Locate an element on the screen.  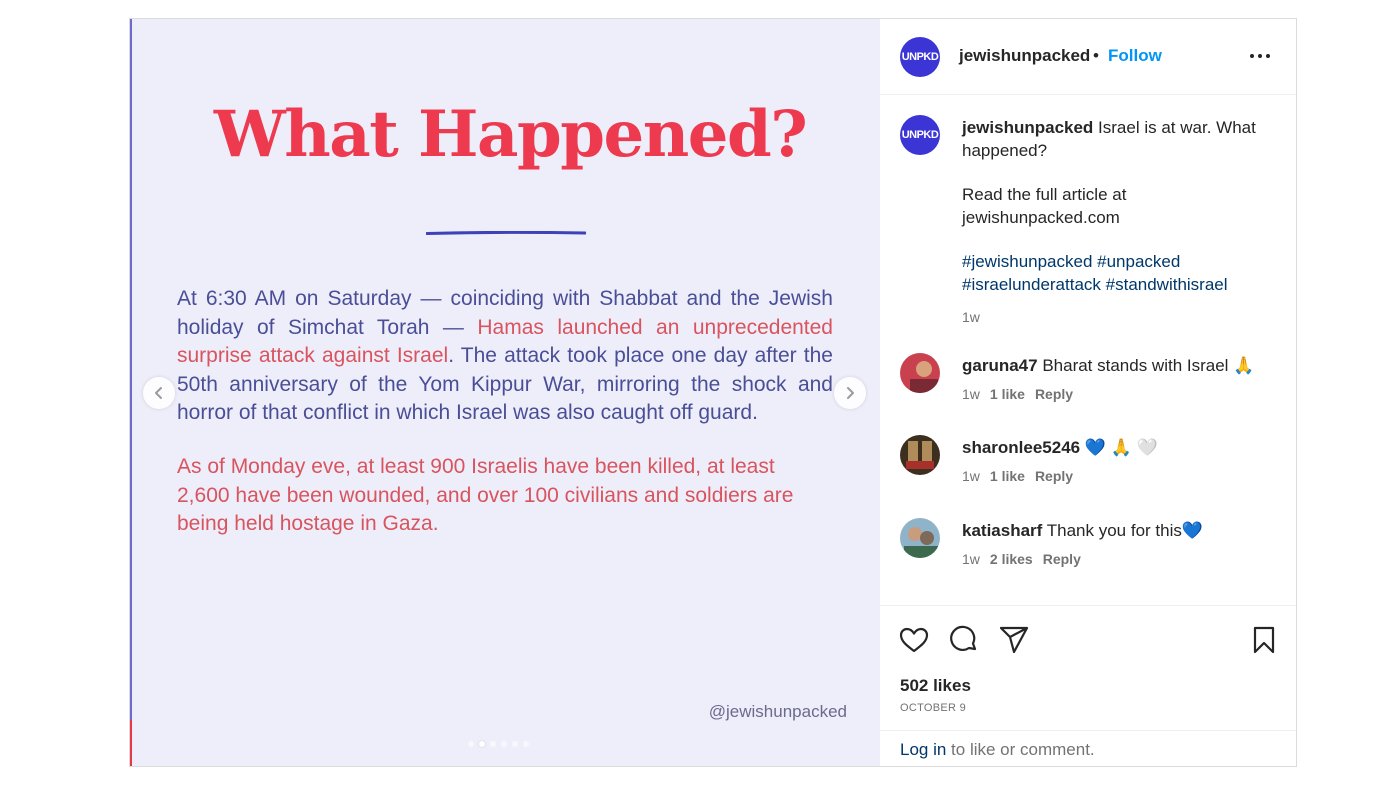
chevron-left-icon is located at coordinates (158, 393).